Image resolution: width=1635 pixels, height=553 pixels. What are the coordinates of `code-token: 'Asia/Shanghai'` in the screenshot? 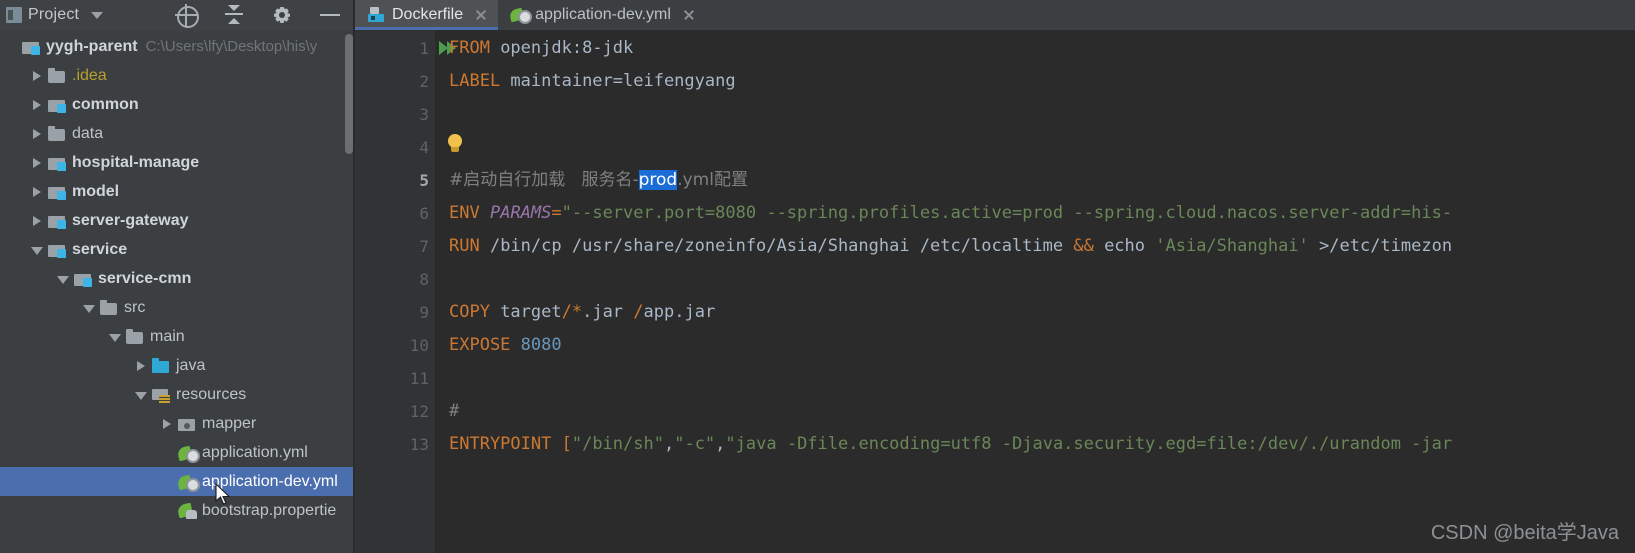 It's located at (1232, 246).